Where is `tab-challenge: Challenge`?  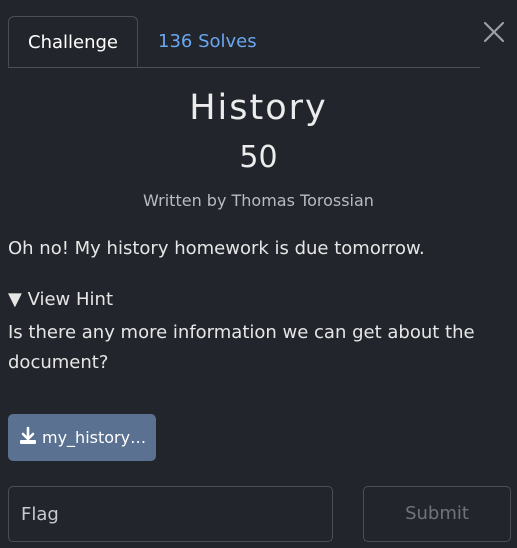 tab-challenge: Challenge is located at coordinates (73, 41).